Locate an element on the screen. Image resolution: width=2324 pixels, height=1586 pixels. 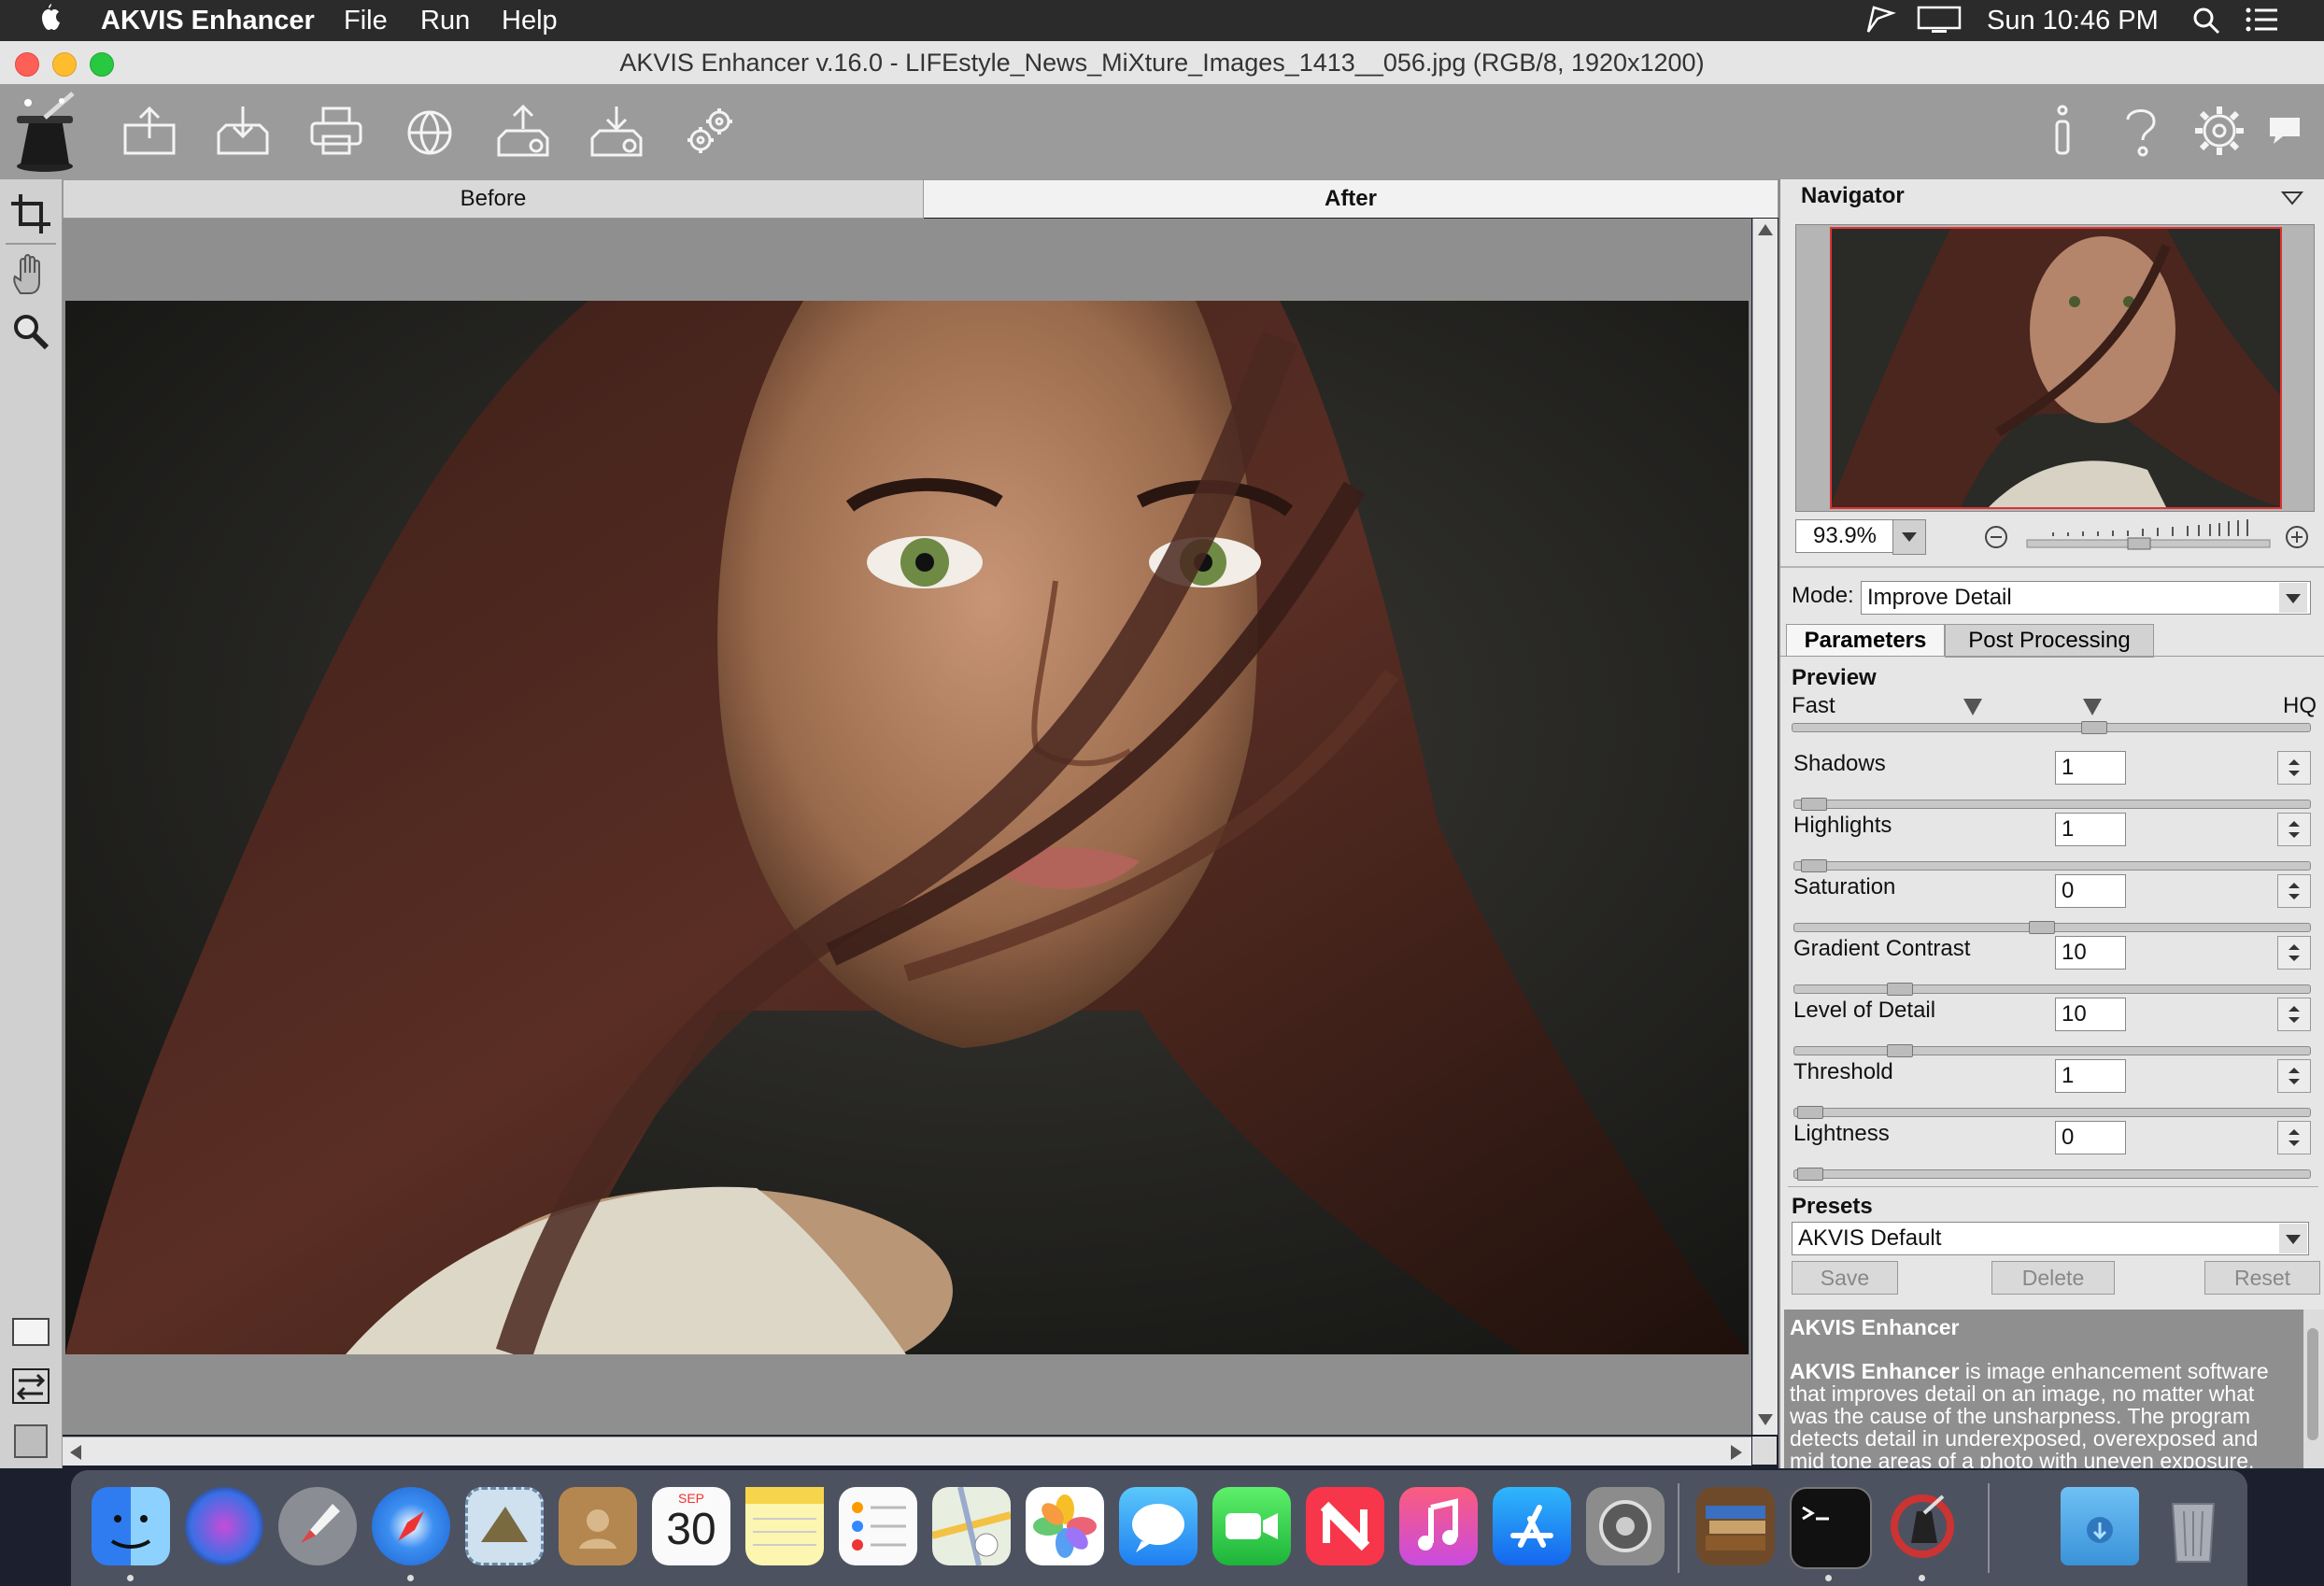
saturation-slider-thumb is located at coordinates (2042, 927).